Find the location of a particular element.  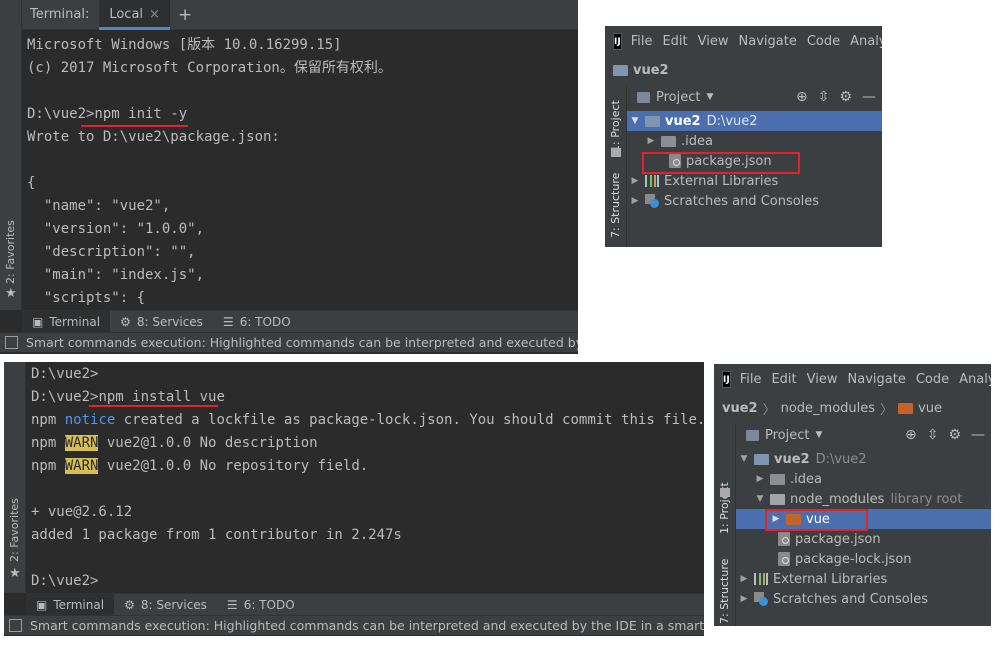

project-tools: ⊕ ⇳ ⚙ — is located at coordinates (839, 97).